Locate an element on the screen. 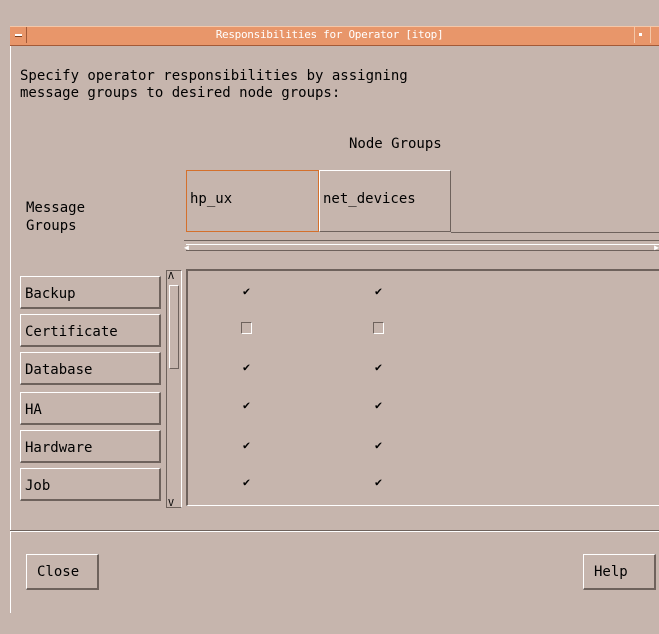  message-groups-label-2: Groups is located at coordinates (51, 226).